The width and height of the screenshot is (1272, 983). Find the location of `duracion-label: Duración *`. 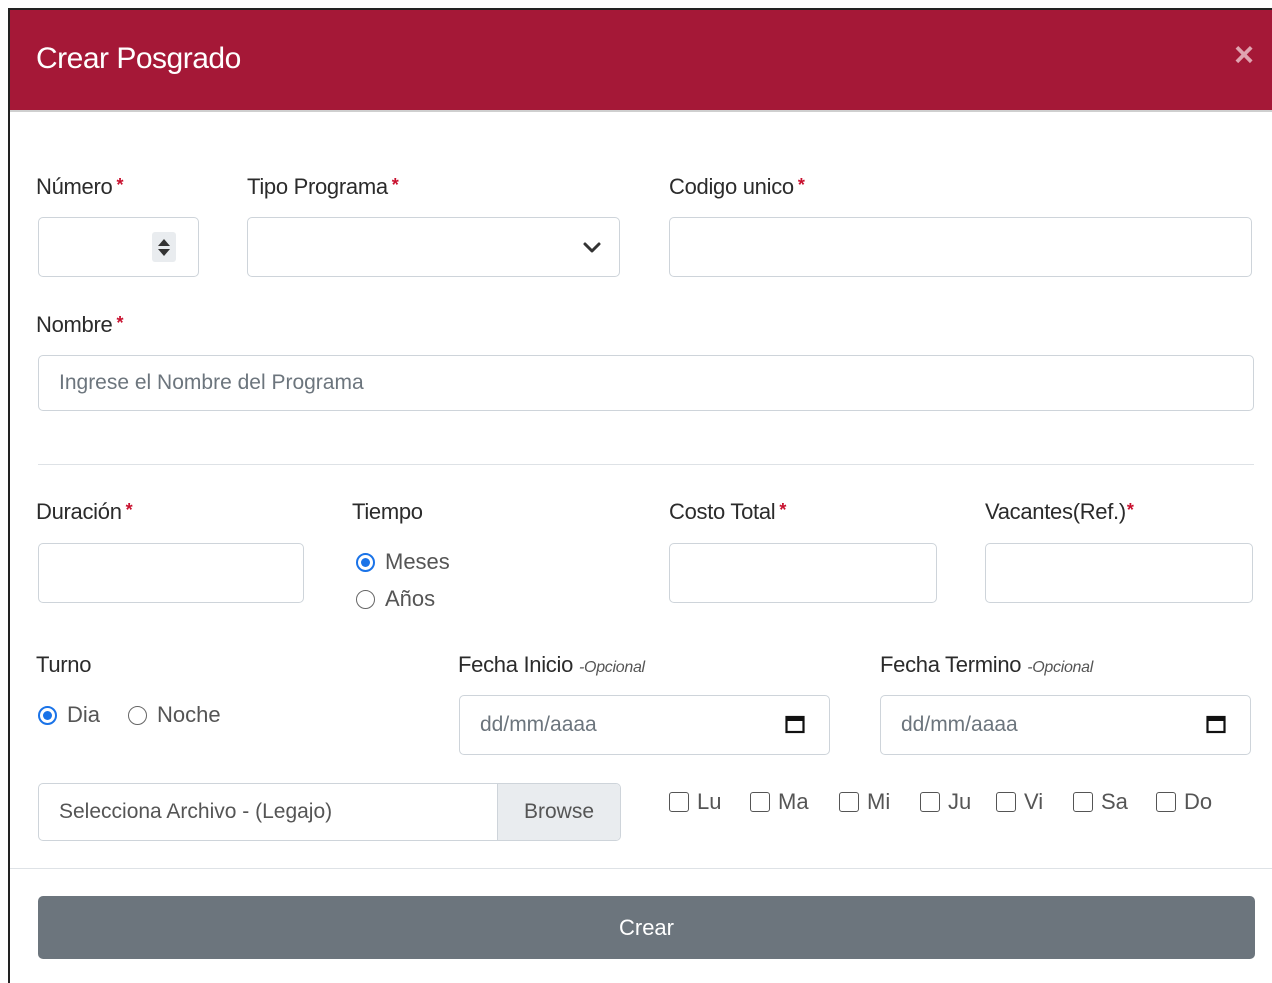

duracion-label: Duración * is located at coordinates (84, 512).